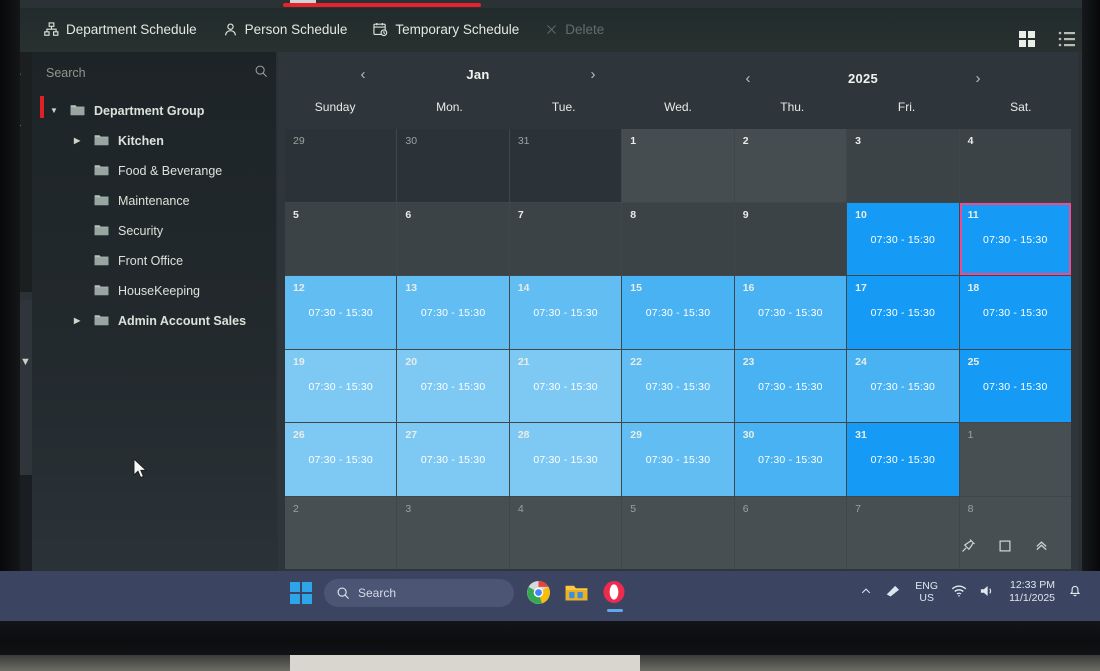 The width and height of the screenshot is (1100, 671). What do you see at coordinates (120, 29) in the screenshot?
I see `tab-department-schedule: Department Schedule` at bounding box center [120, 29].